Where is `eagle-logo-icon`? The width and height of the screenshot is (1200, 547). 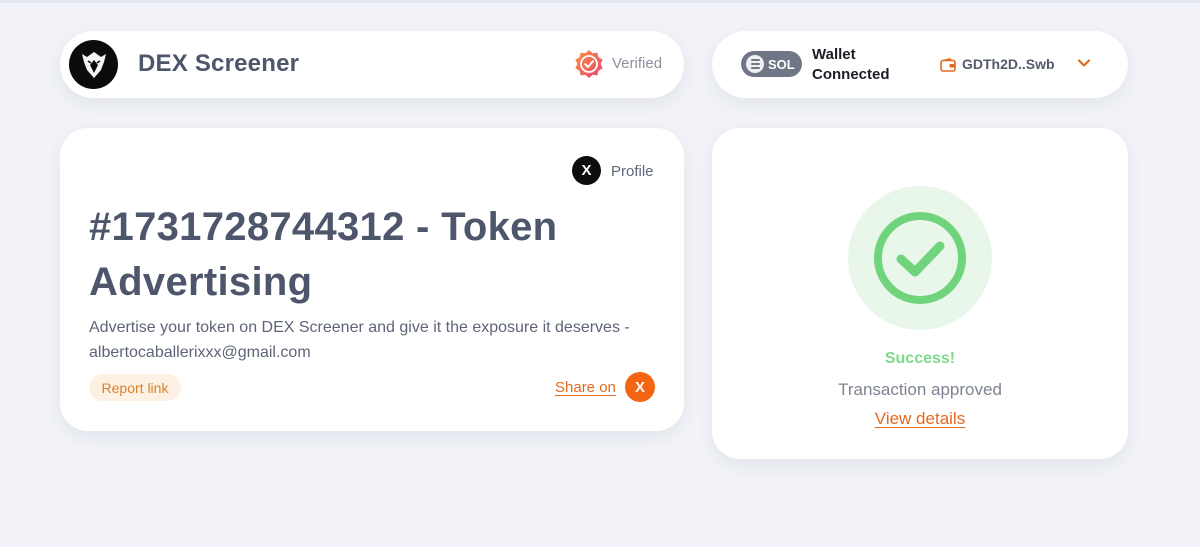
eagle-logo-icon is located at coordinates (93, 64).